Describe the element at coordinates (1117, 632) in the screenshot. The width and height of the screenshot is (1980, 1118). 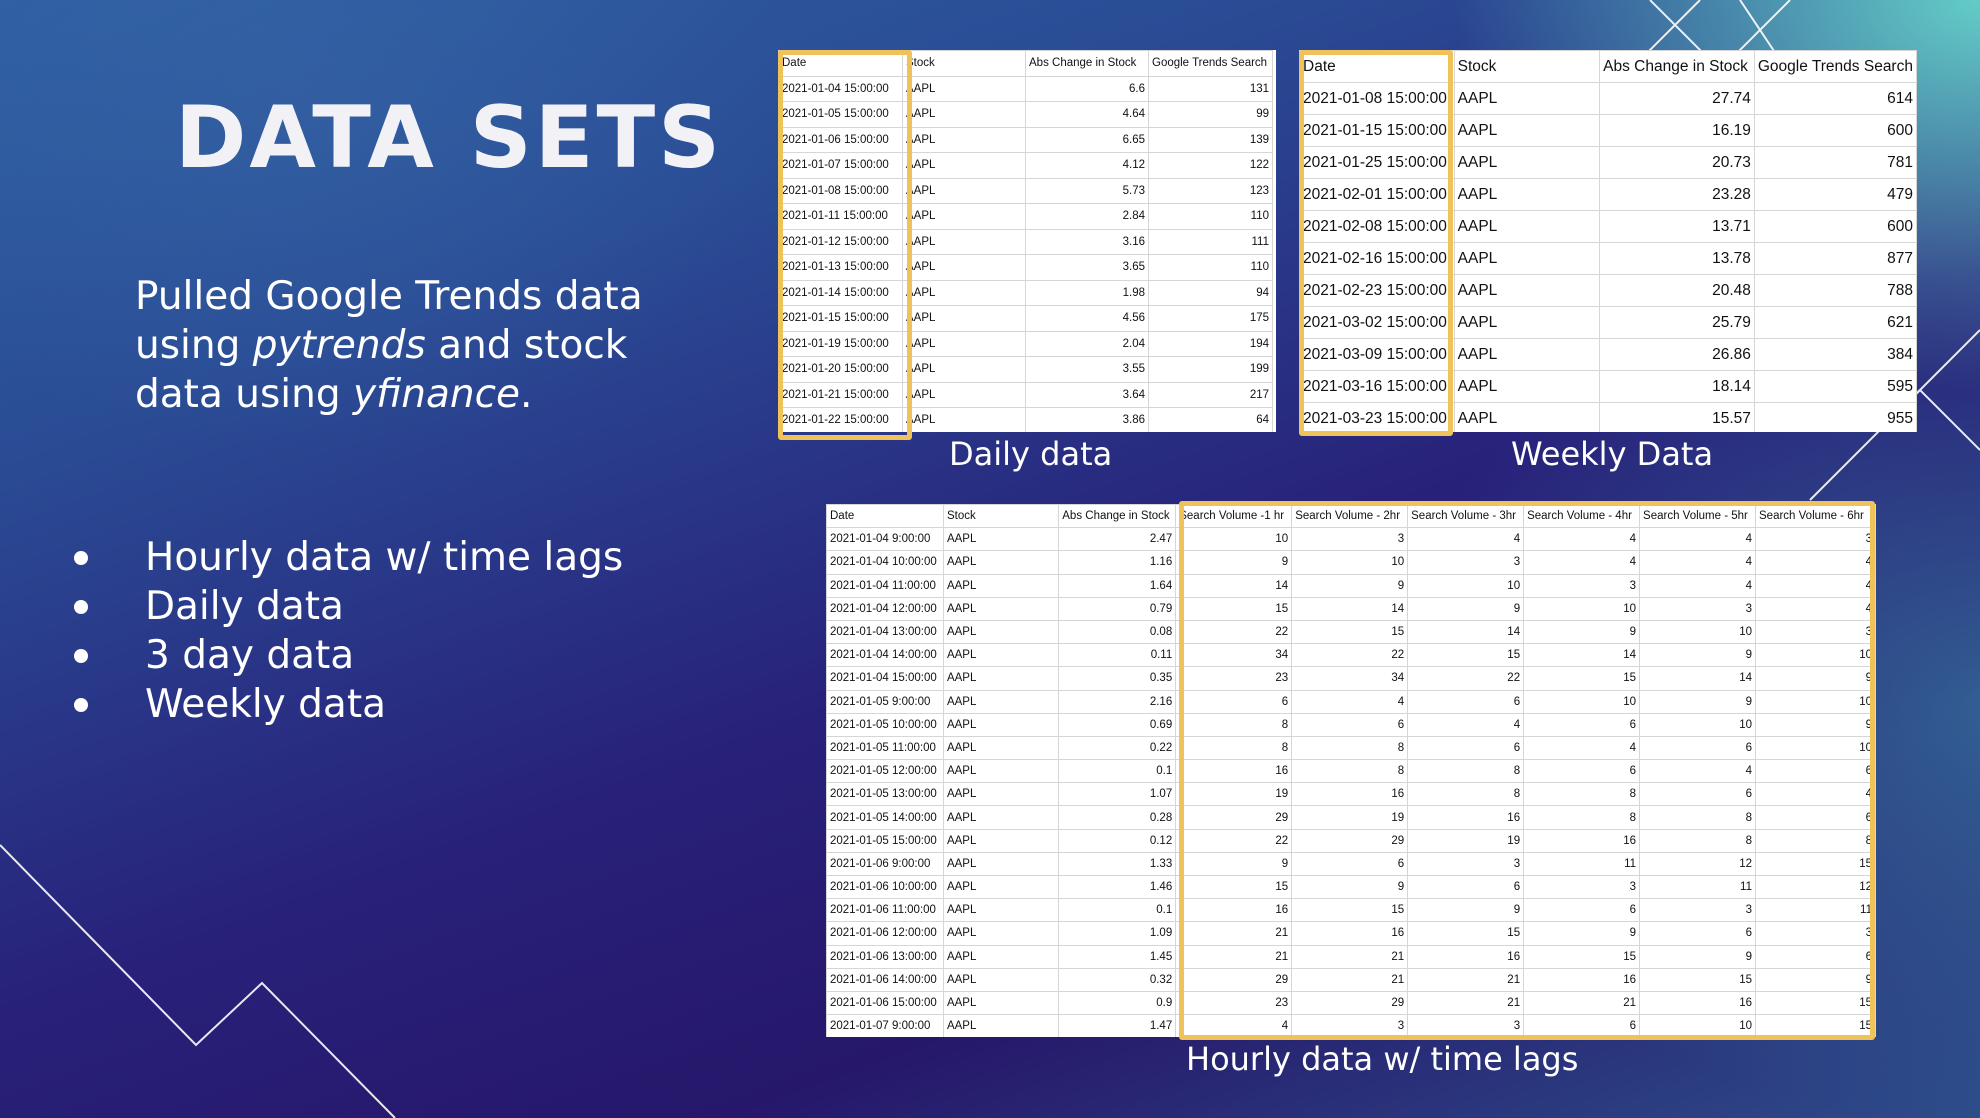
I see `table-cell: 0.08` at that location.